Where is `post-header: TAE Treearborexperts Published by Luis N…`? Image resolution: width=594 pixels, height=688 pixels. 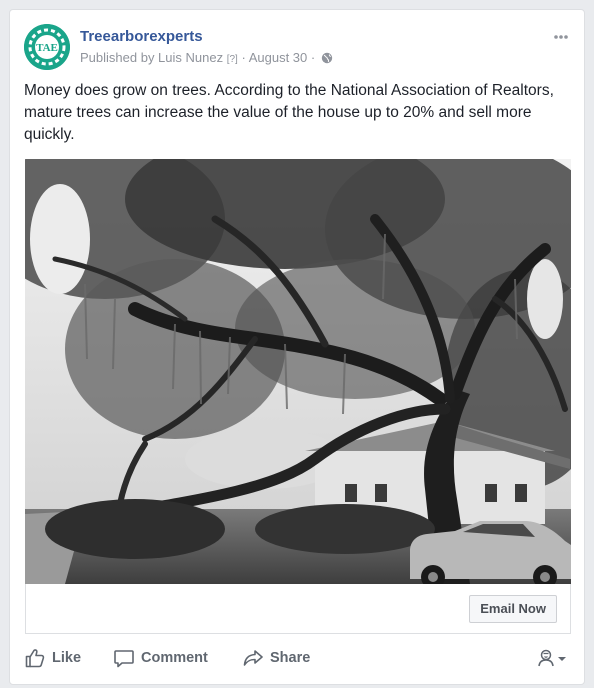 post-header: TAE Treearborexperts Published by Luis N… is located at coordinates (298, 47).